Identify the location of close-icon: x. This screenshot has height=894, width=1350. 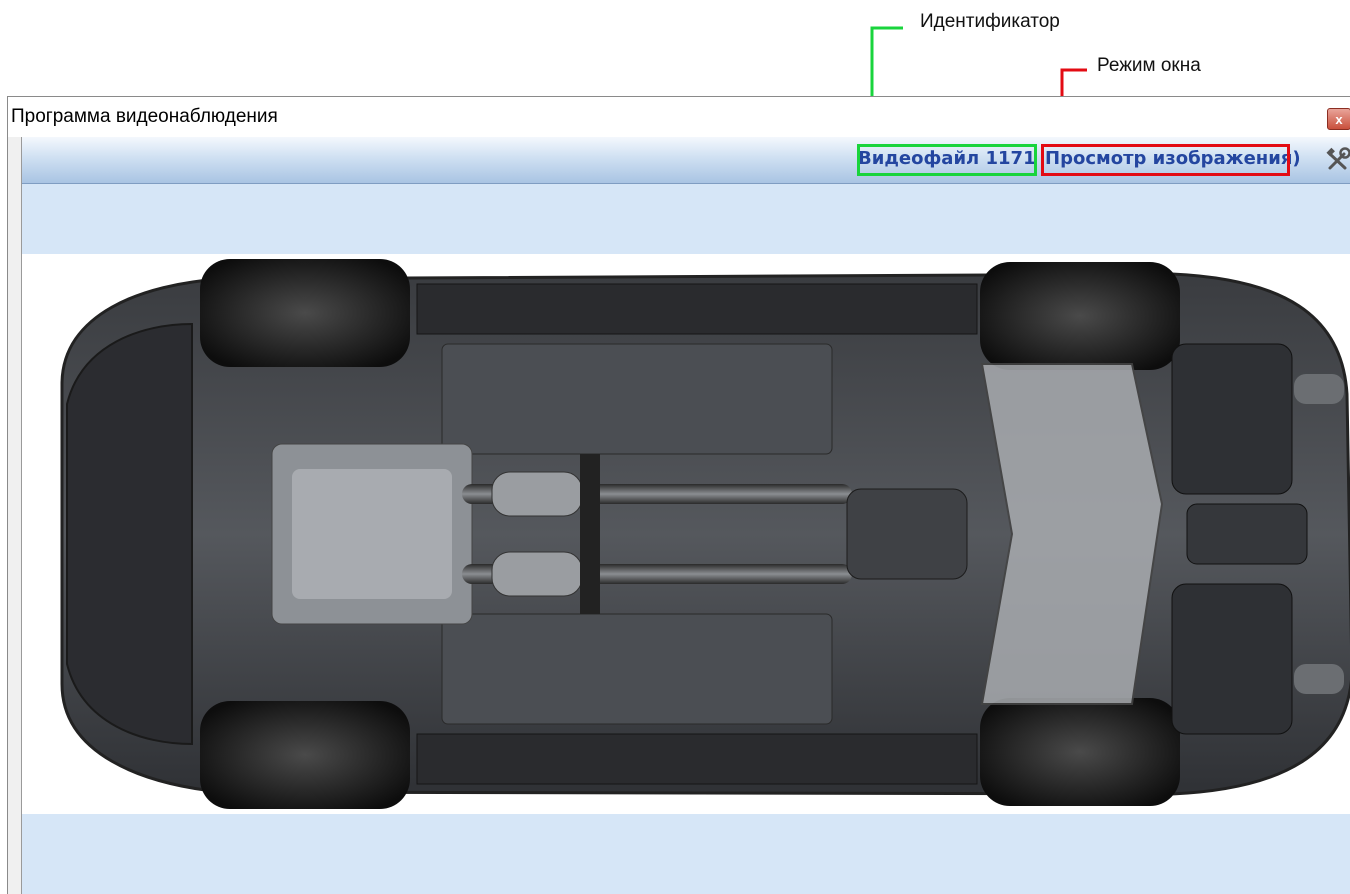
(1339, 119).